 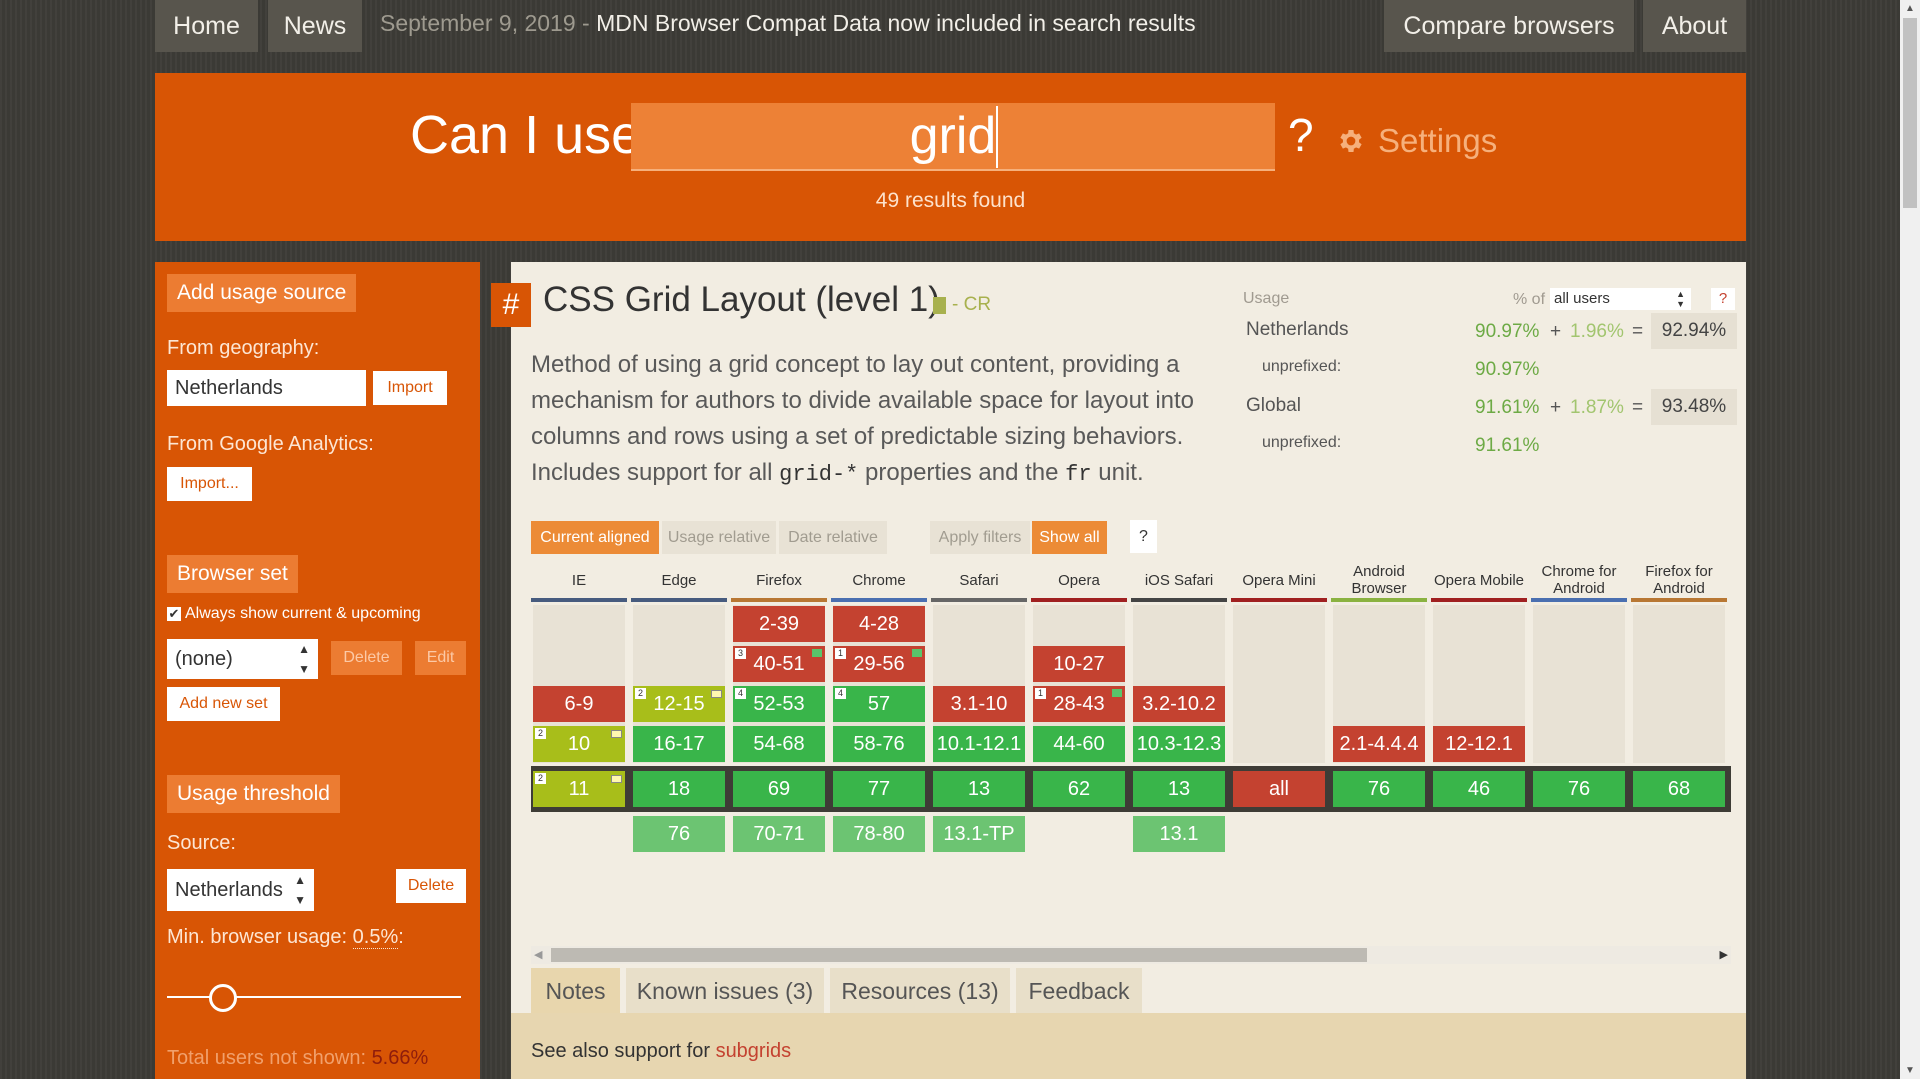 What do you see at coordinates (1301, 135) in the screenshot?
I see `search-help-button: ?` at bounding box center [1301, 135].